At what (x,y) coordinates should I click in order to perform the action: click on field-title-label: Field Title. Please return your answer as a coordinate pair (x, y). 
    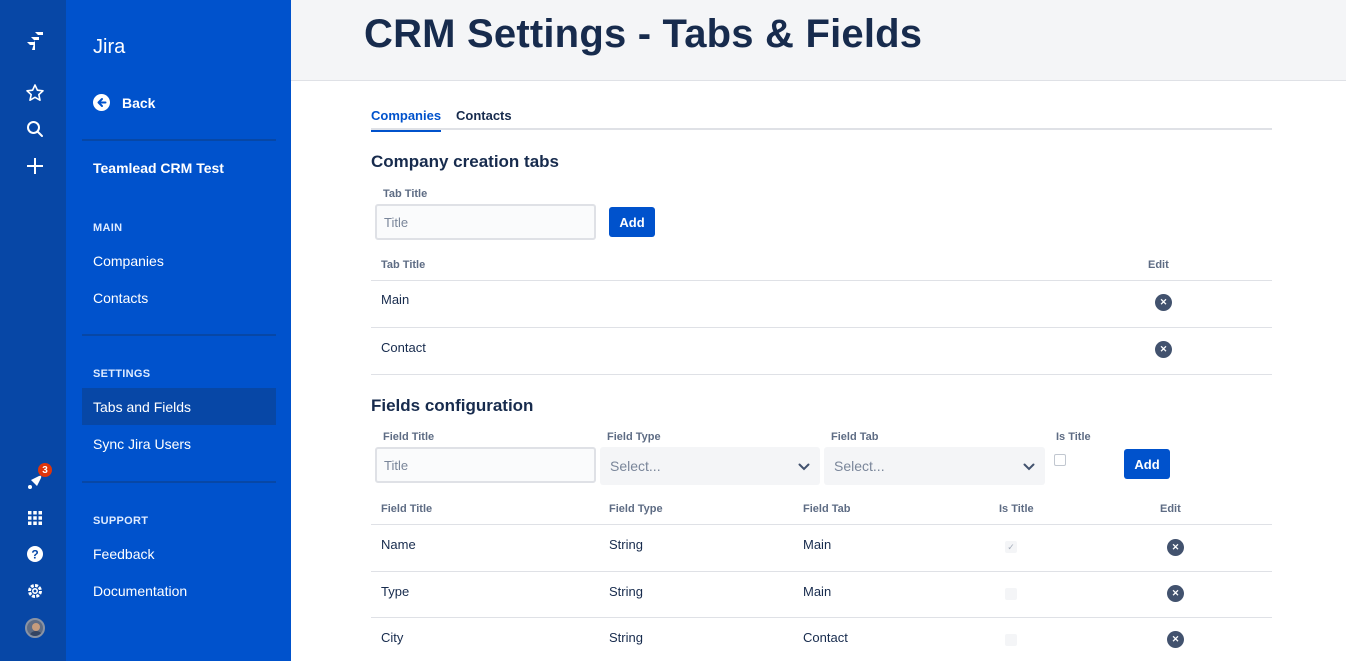
    Looking at the image, I should click on (409, 437).